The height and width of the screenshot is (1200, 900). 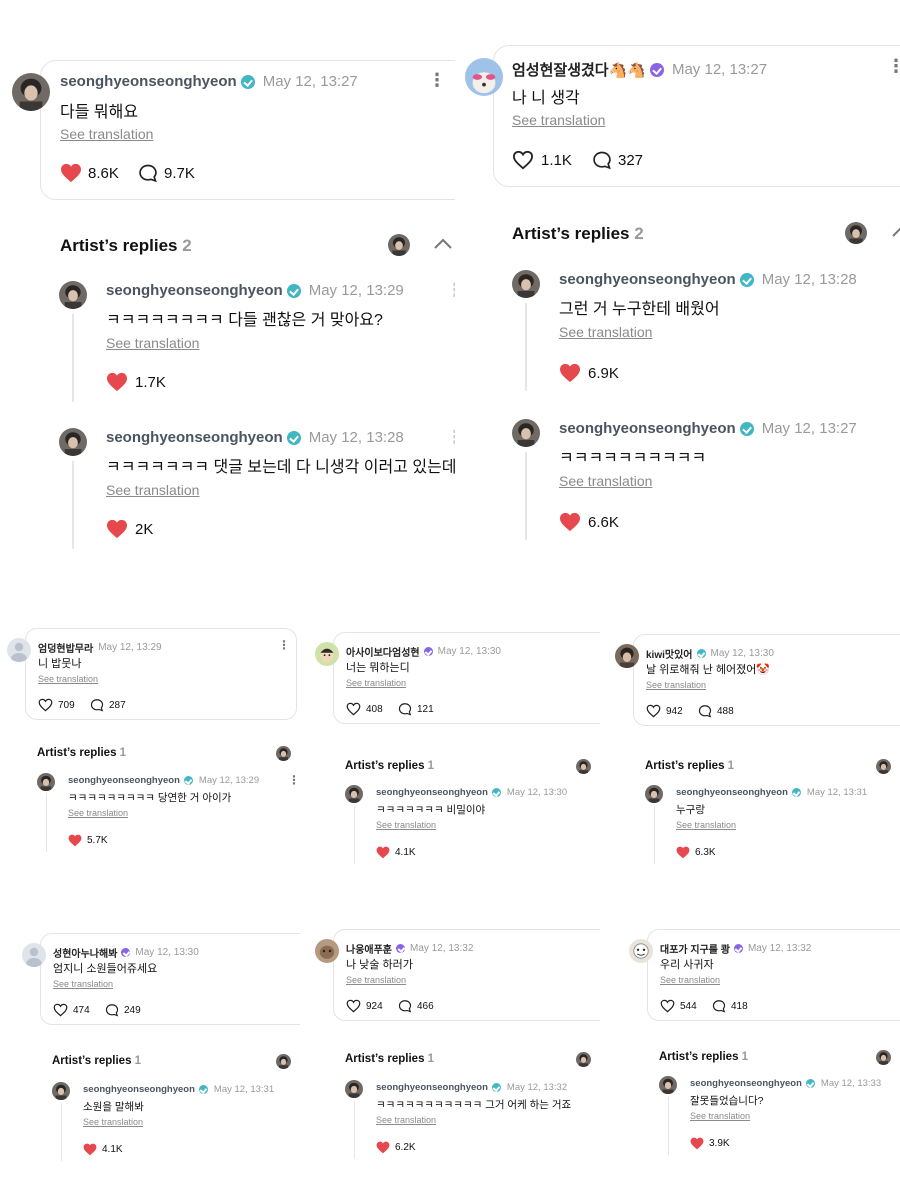 I want to click on like-button: 942, so click(x=664, y=711).